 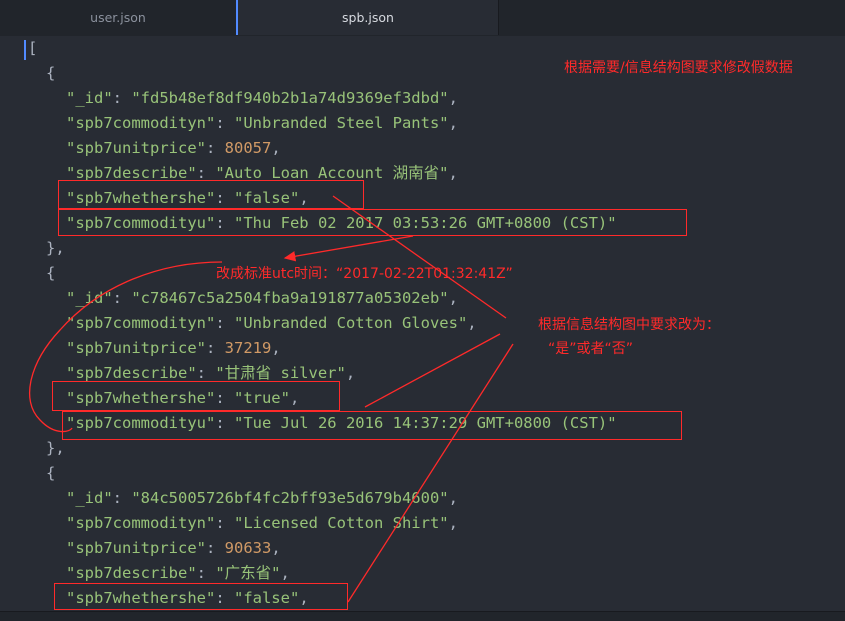 What do you see at coordinates (678, 68) in the screenshot?
I see `annotation-top-right: 根据需要/信息结构图要求修改假数据` at bounding box center [678, 68].